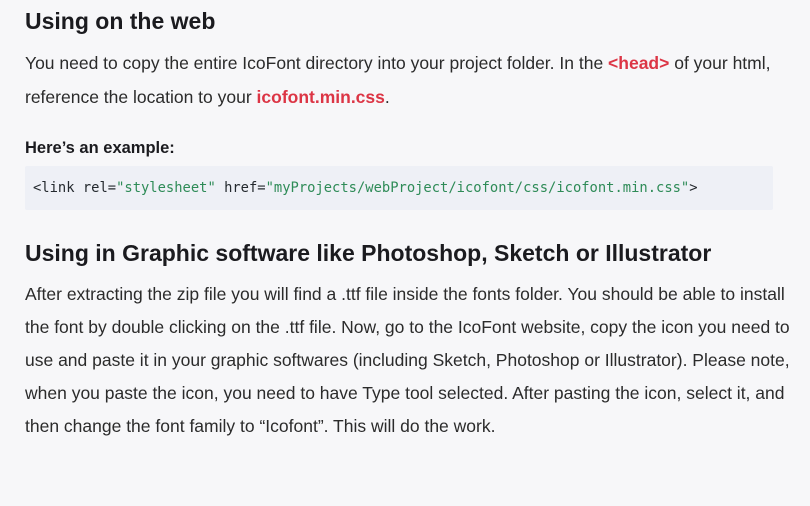 The height and width of the screenshot is (506, 810). I want to click on code-close-tag: >, so click(693, 188).